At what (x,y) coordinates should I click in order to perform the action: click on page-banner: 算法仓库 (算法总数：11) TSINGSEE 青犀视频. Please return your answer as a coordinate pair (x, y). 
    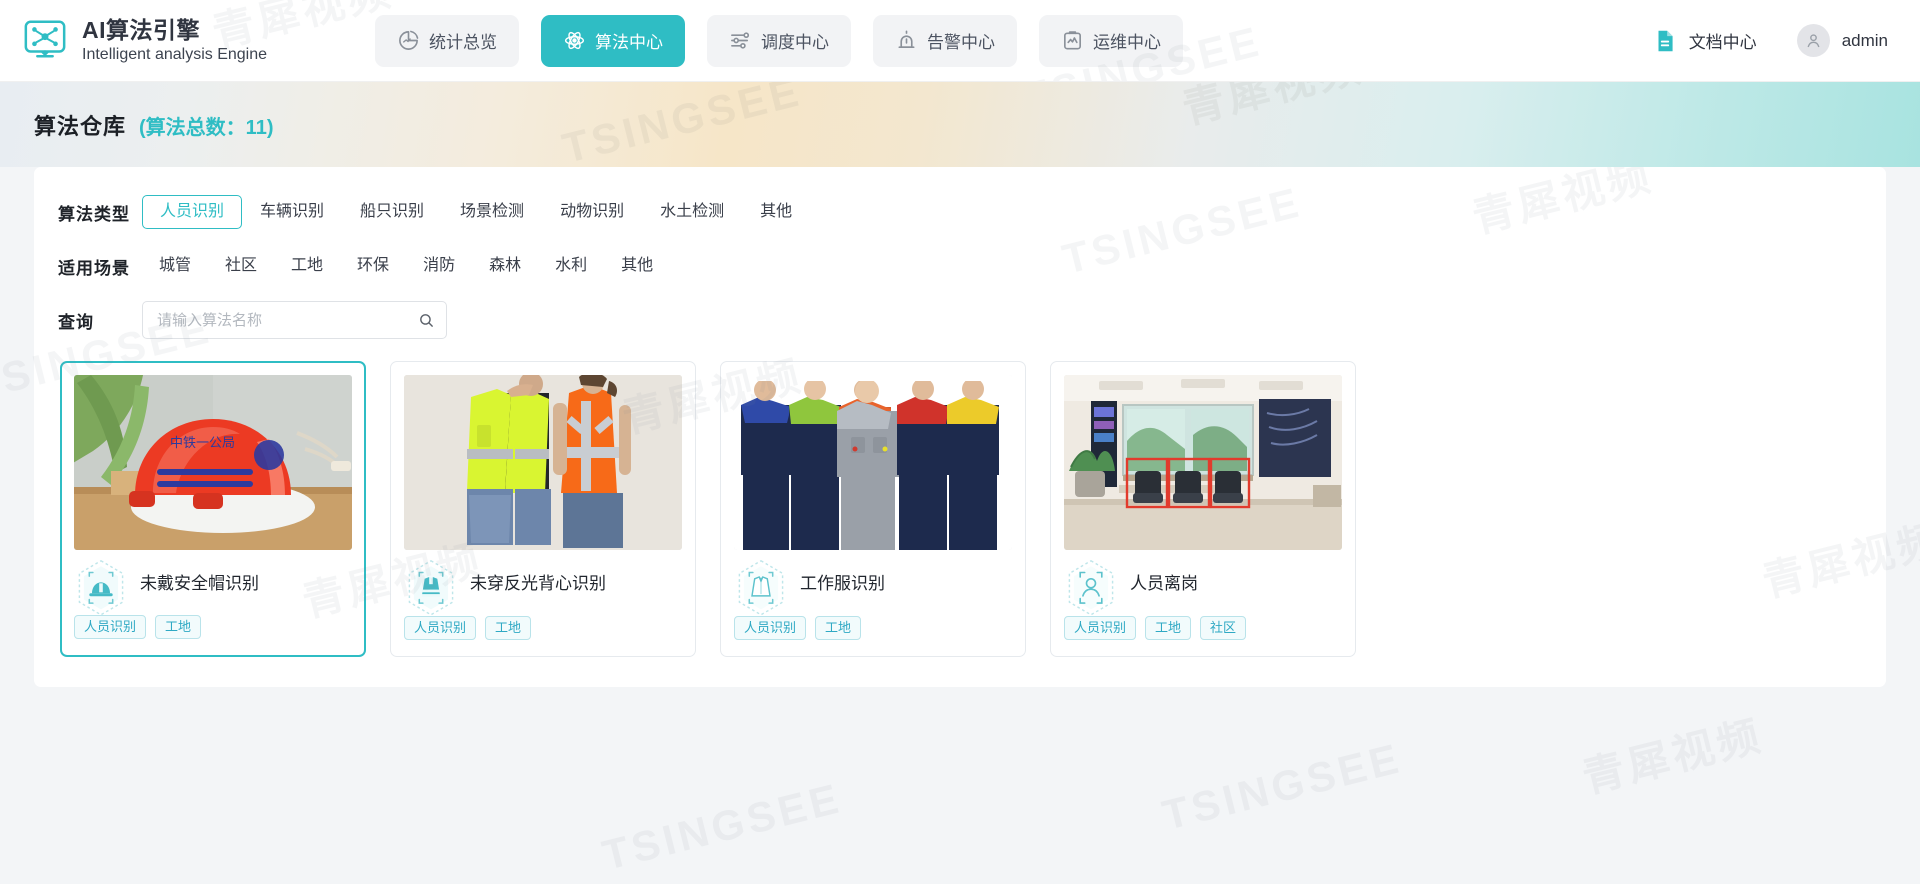
    Looking at the image, I should click on (960, 124).